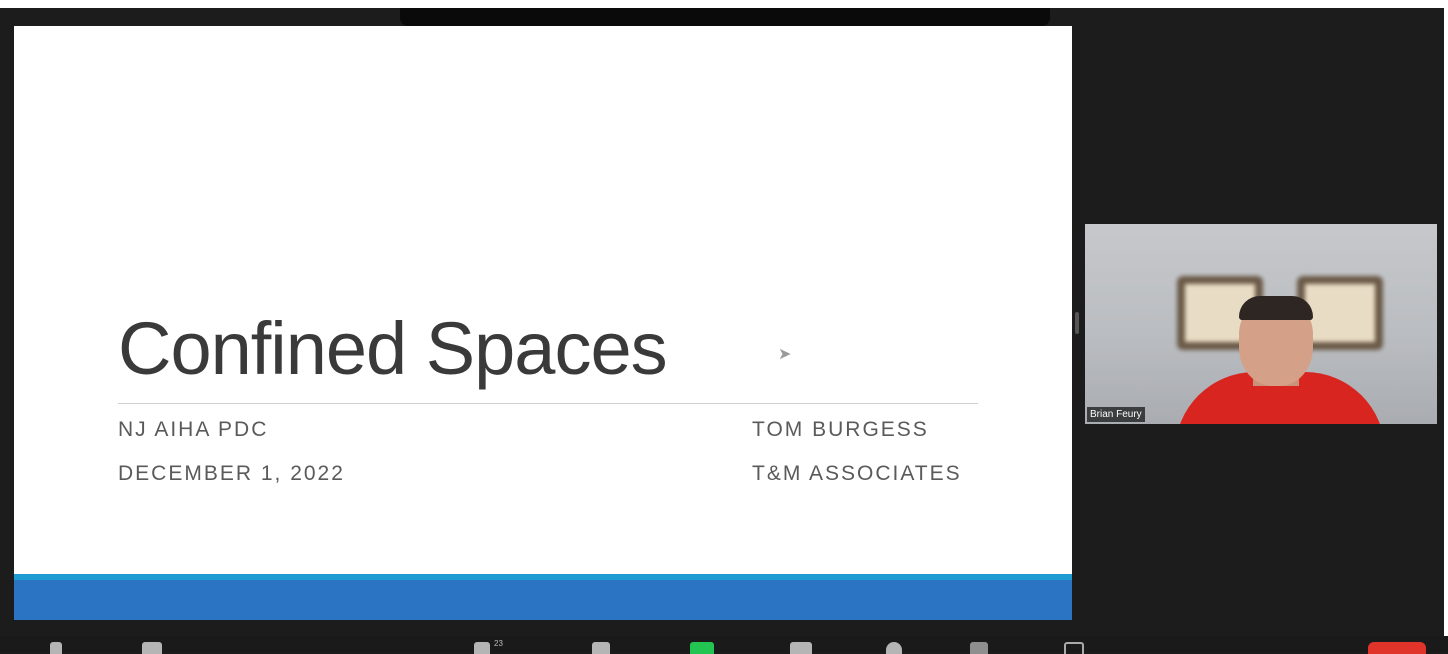 The image size is (1448, 654). What do you see at coordinates (1397, 648) in the screenshot?
I see `end-meeting-button` at bounding box center [1397, 648].